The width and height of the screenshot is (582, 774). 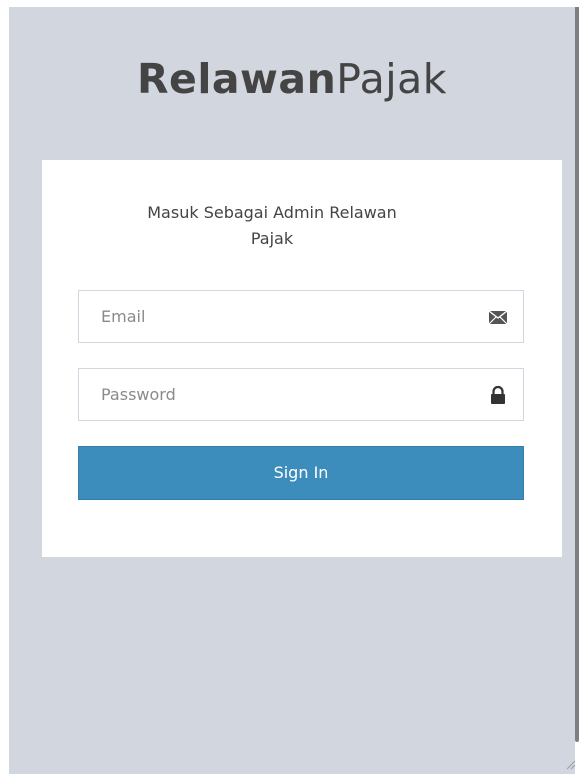 I want to click on logo-light-text: Pajak, so click(x=392, y=79).